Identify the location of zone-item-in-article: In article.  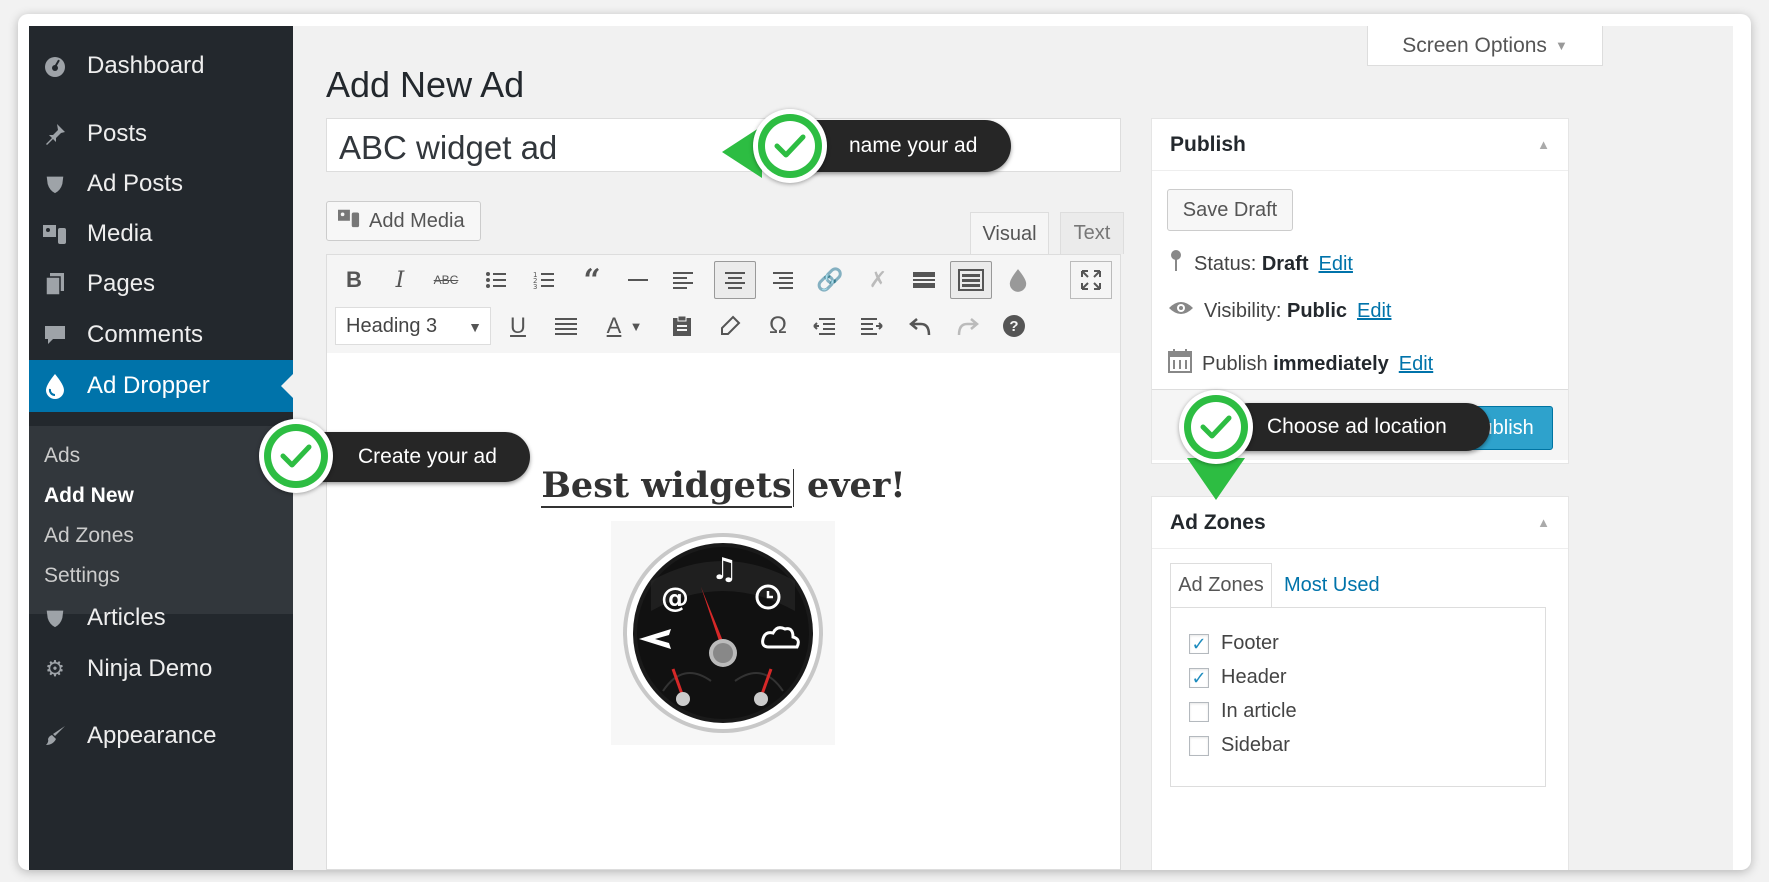
(1243, 711).